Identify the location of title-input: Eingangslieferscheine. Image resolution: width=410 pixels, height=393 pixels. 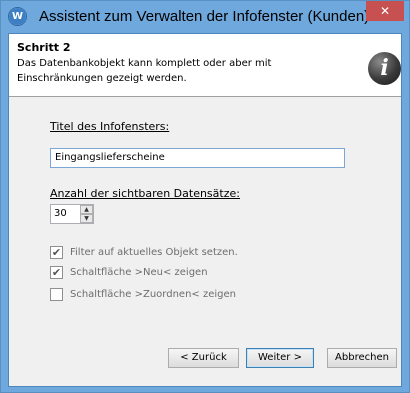
(197, 158).